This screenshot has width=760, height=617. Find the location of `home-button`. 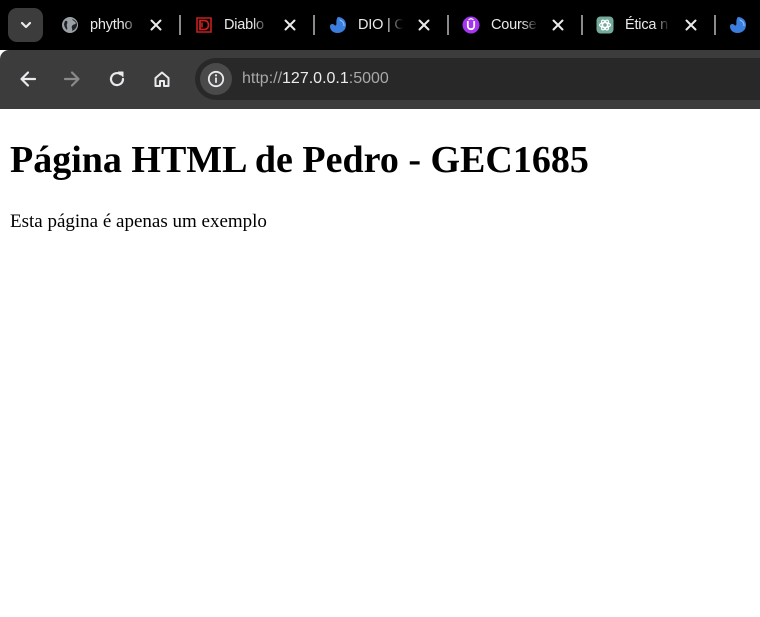

home-button is located at coordinates (162, 79).